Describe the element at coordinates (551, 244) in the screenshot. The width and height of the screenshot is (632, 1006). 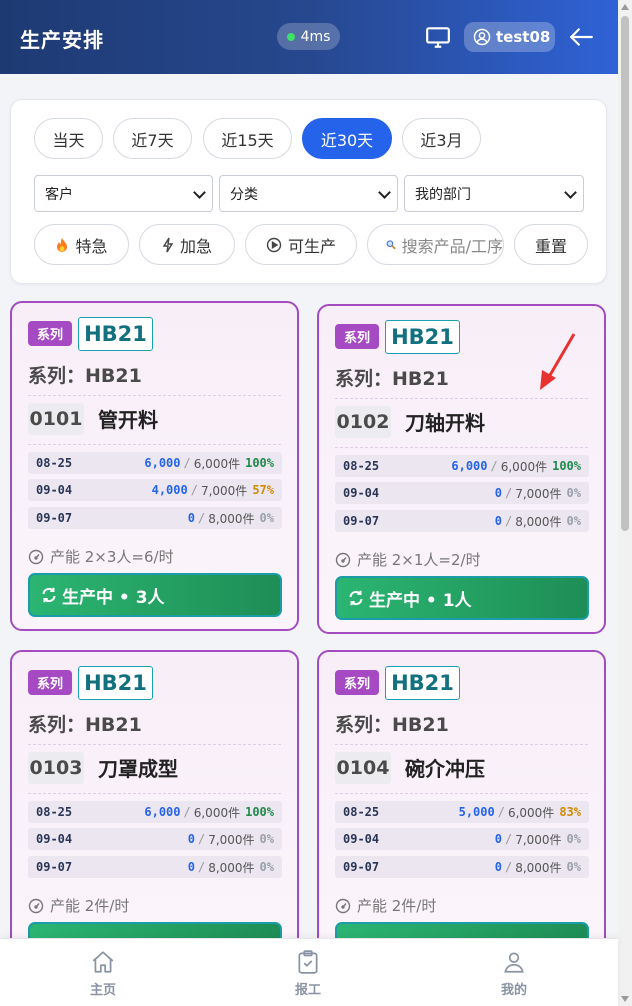
I see `reset-button: 重置` at that location.